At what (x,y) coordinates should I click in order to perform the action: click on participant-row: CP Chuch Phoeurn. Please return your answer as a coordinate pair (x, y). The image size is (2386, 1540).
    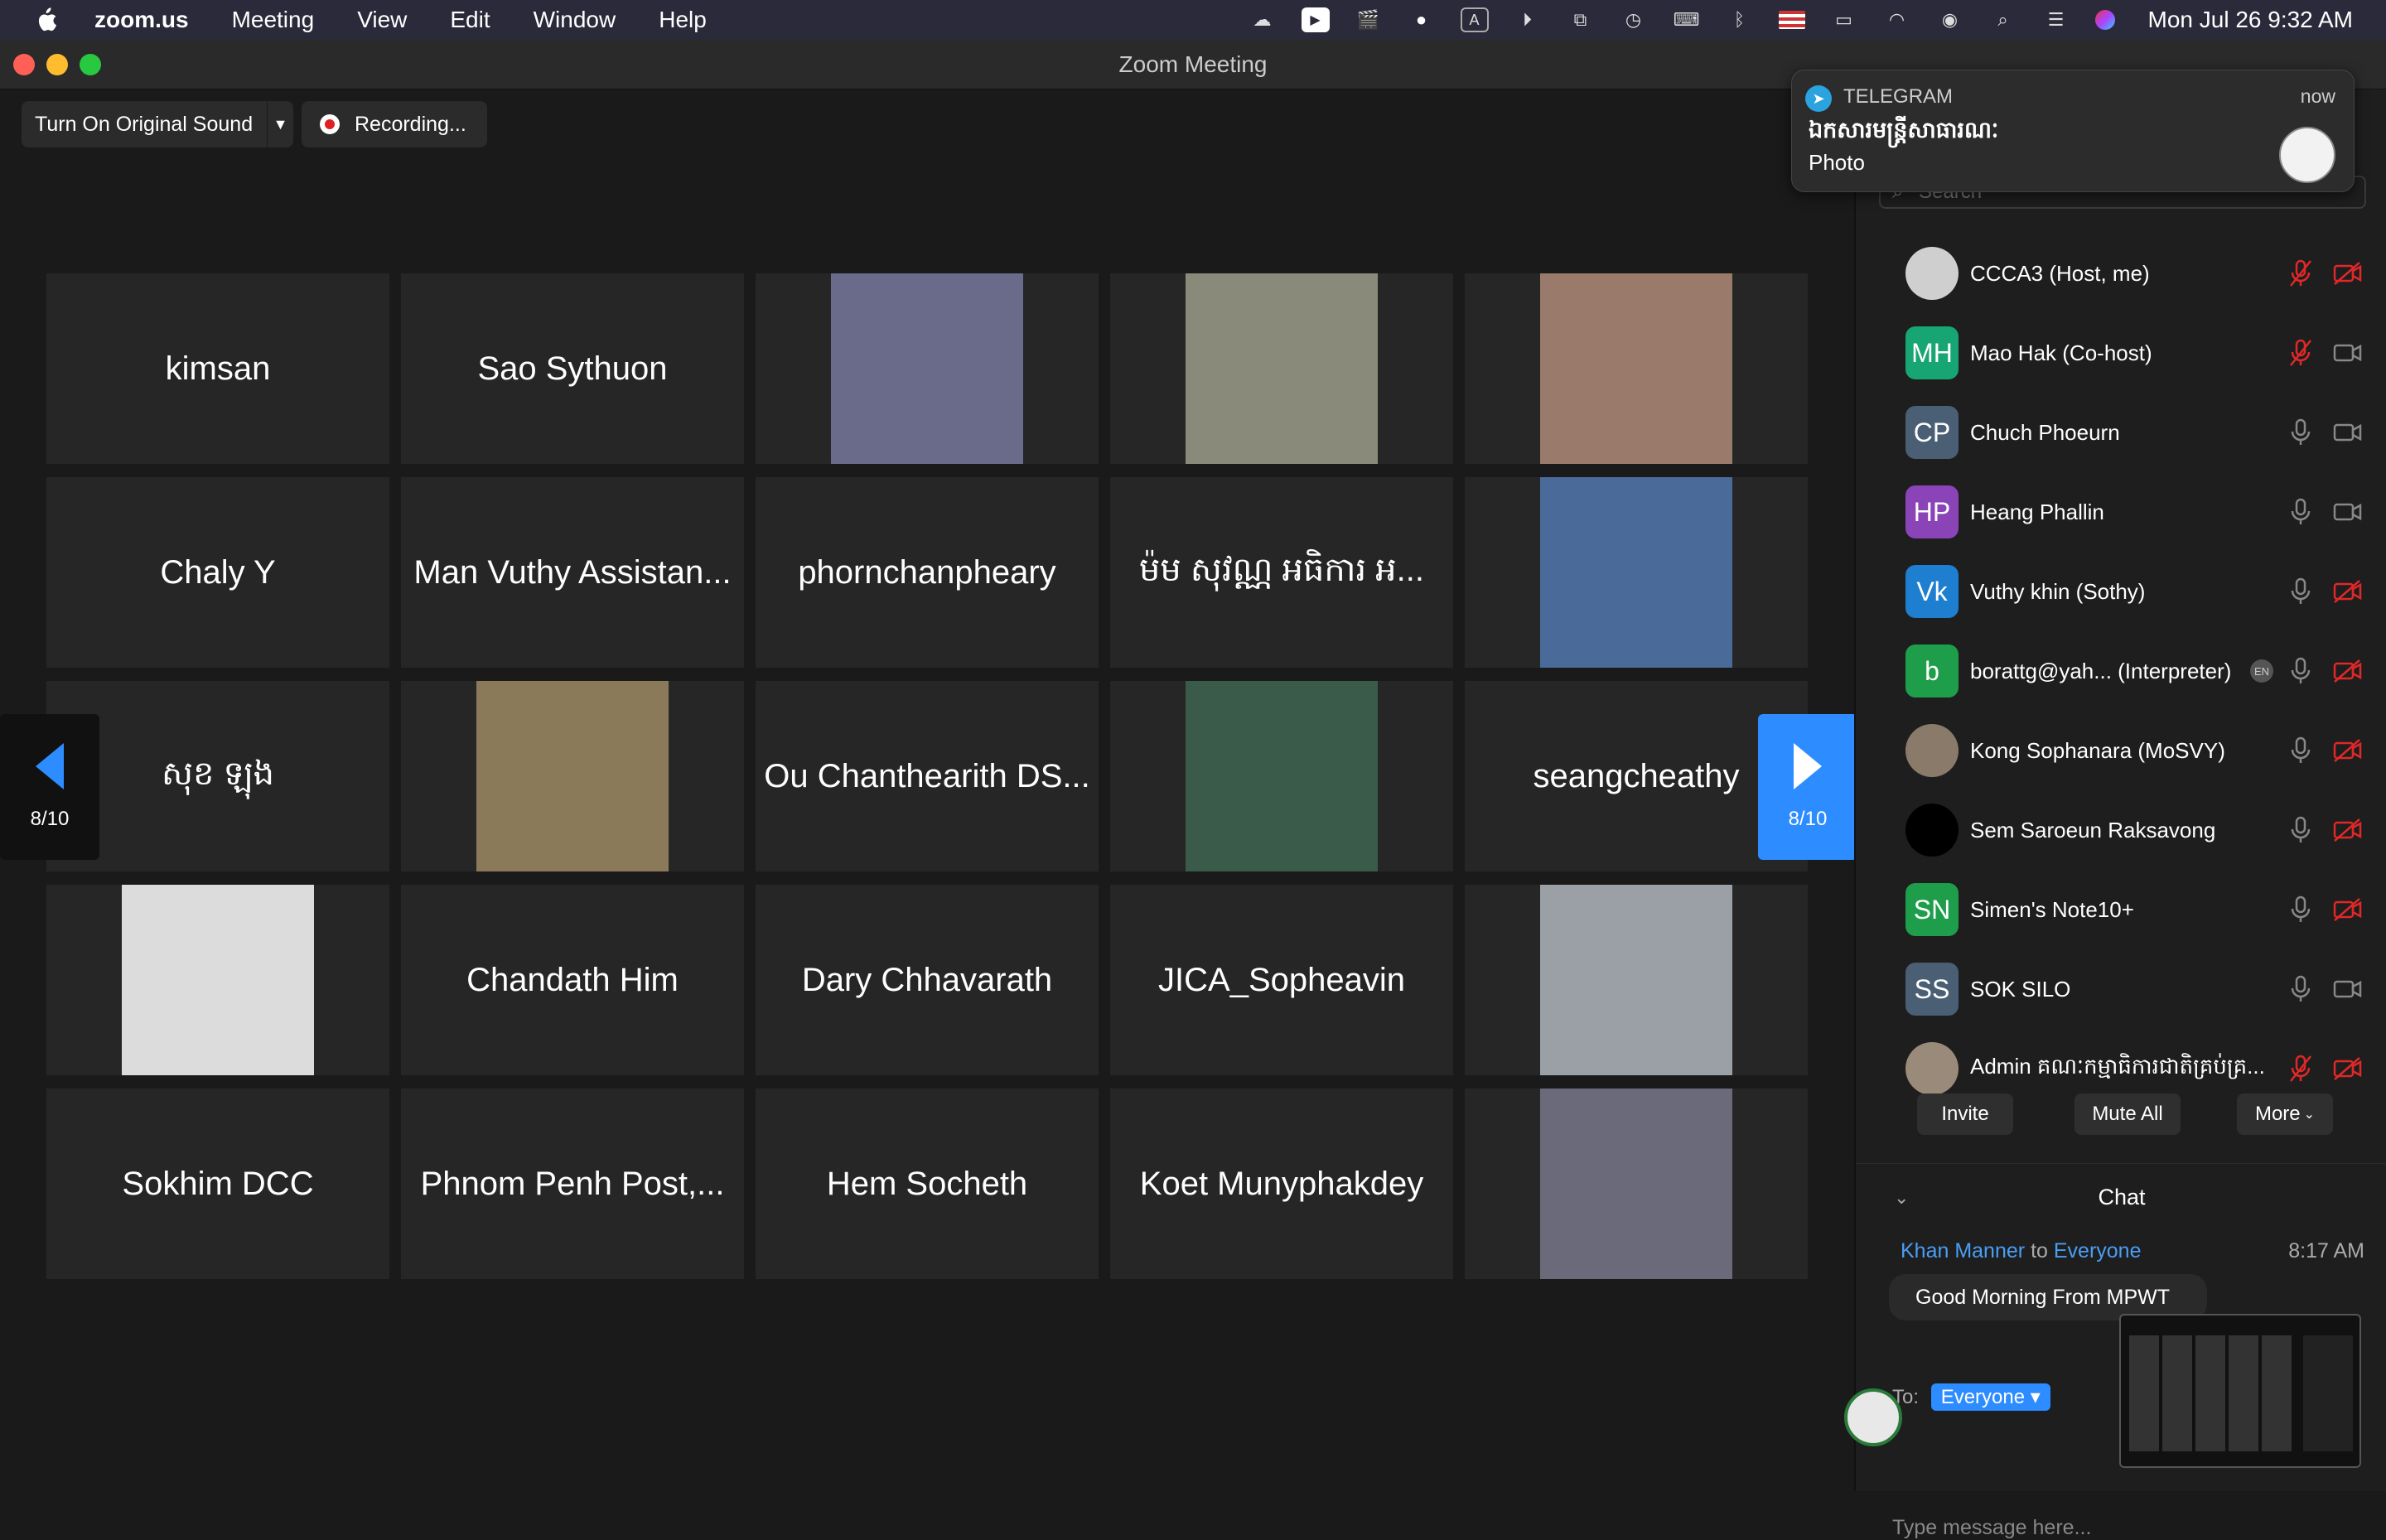
    Looking at the image, I should click on (2121, 432).